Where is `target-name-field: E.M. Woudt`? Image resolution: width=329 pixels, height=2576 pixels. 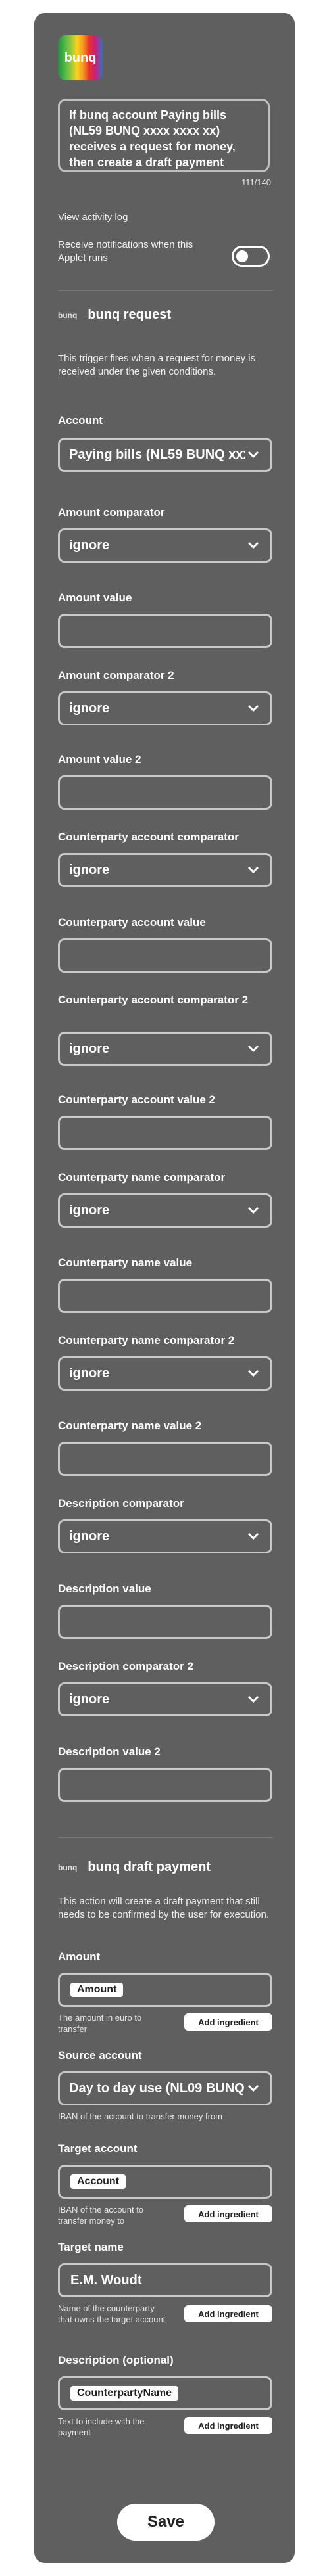
target-name-field: E.M. Woudt is located at coordinates (165, 2280).